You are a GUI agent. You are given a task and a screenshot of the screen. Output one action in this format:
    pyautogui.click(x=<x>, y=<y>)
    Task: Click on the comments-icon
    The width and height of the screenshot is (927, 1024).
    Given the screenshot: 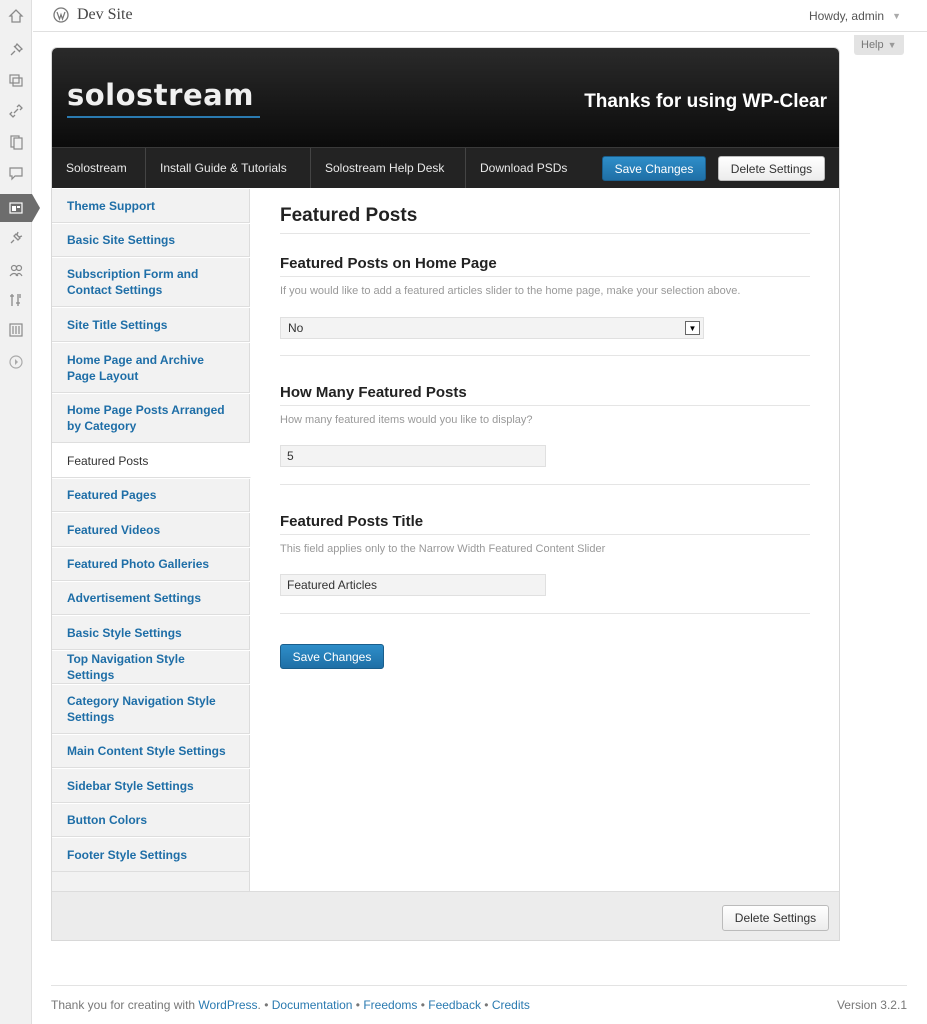 What is the action you would take?
    pyautogui.click(x=16, y=173)
    